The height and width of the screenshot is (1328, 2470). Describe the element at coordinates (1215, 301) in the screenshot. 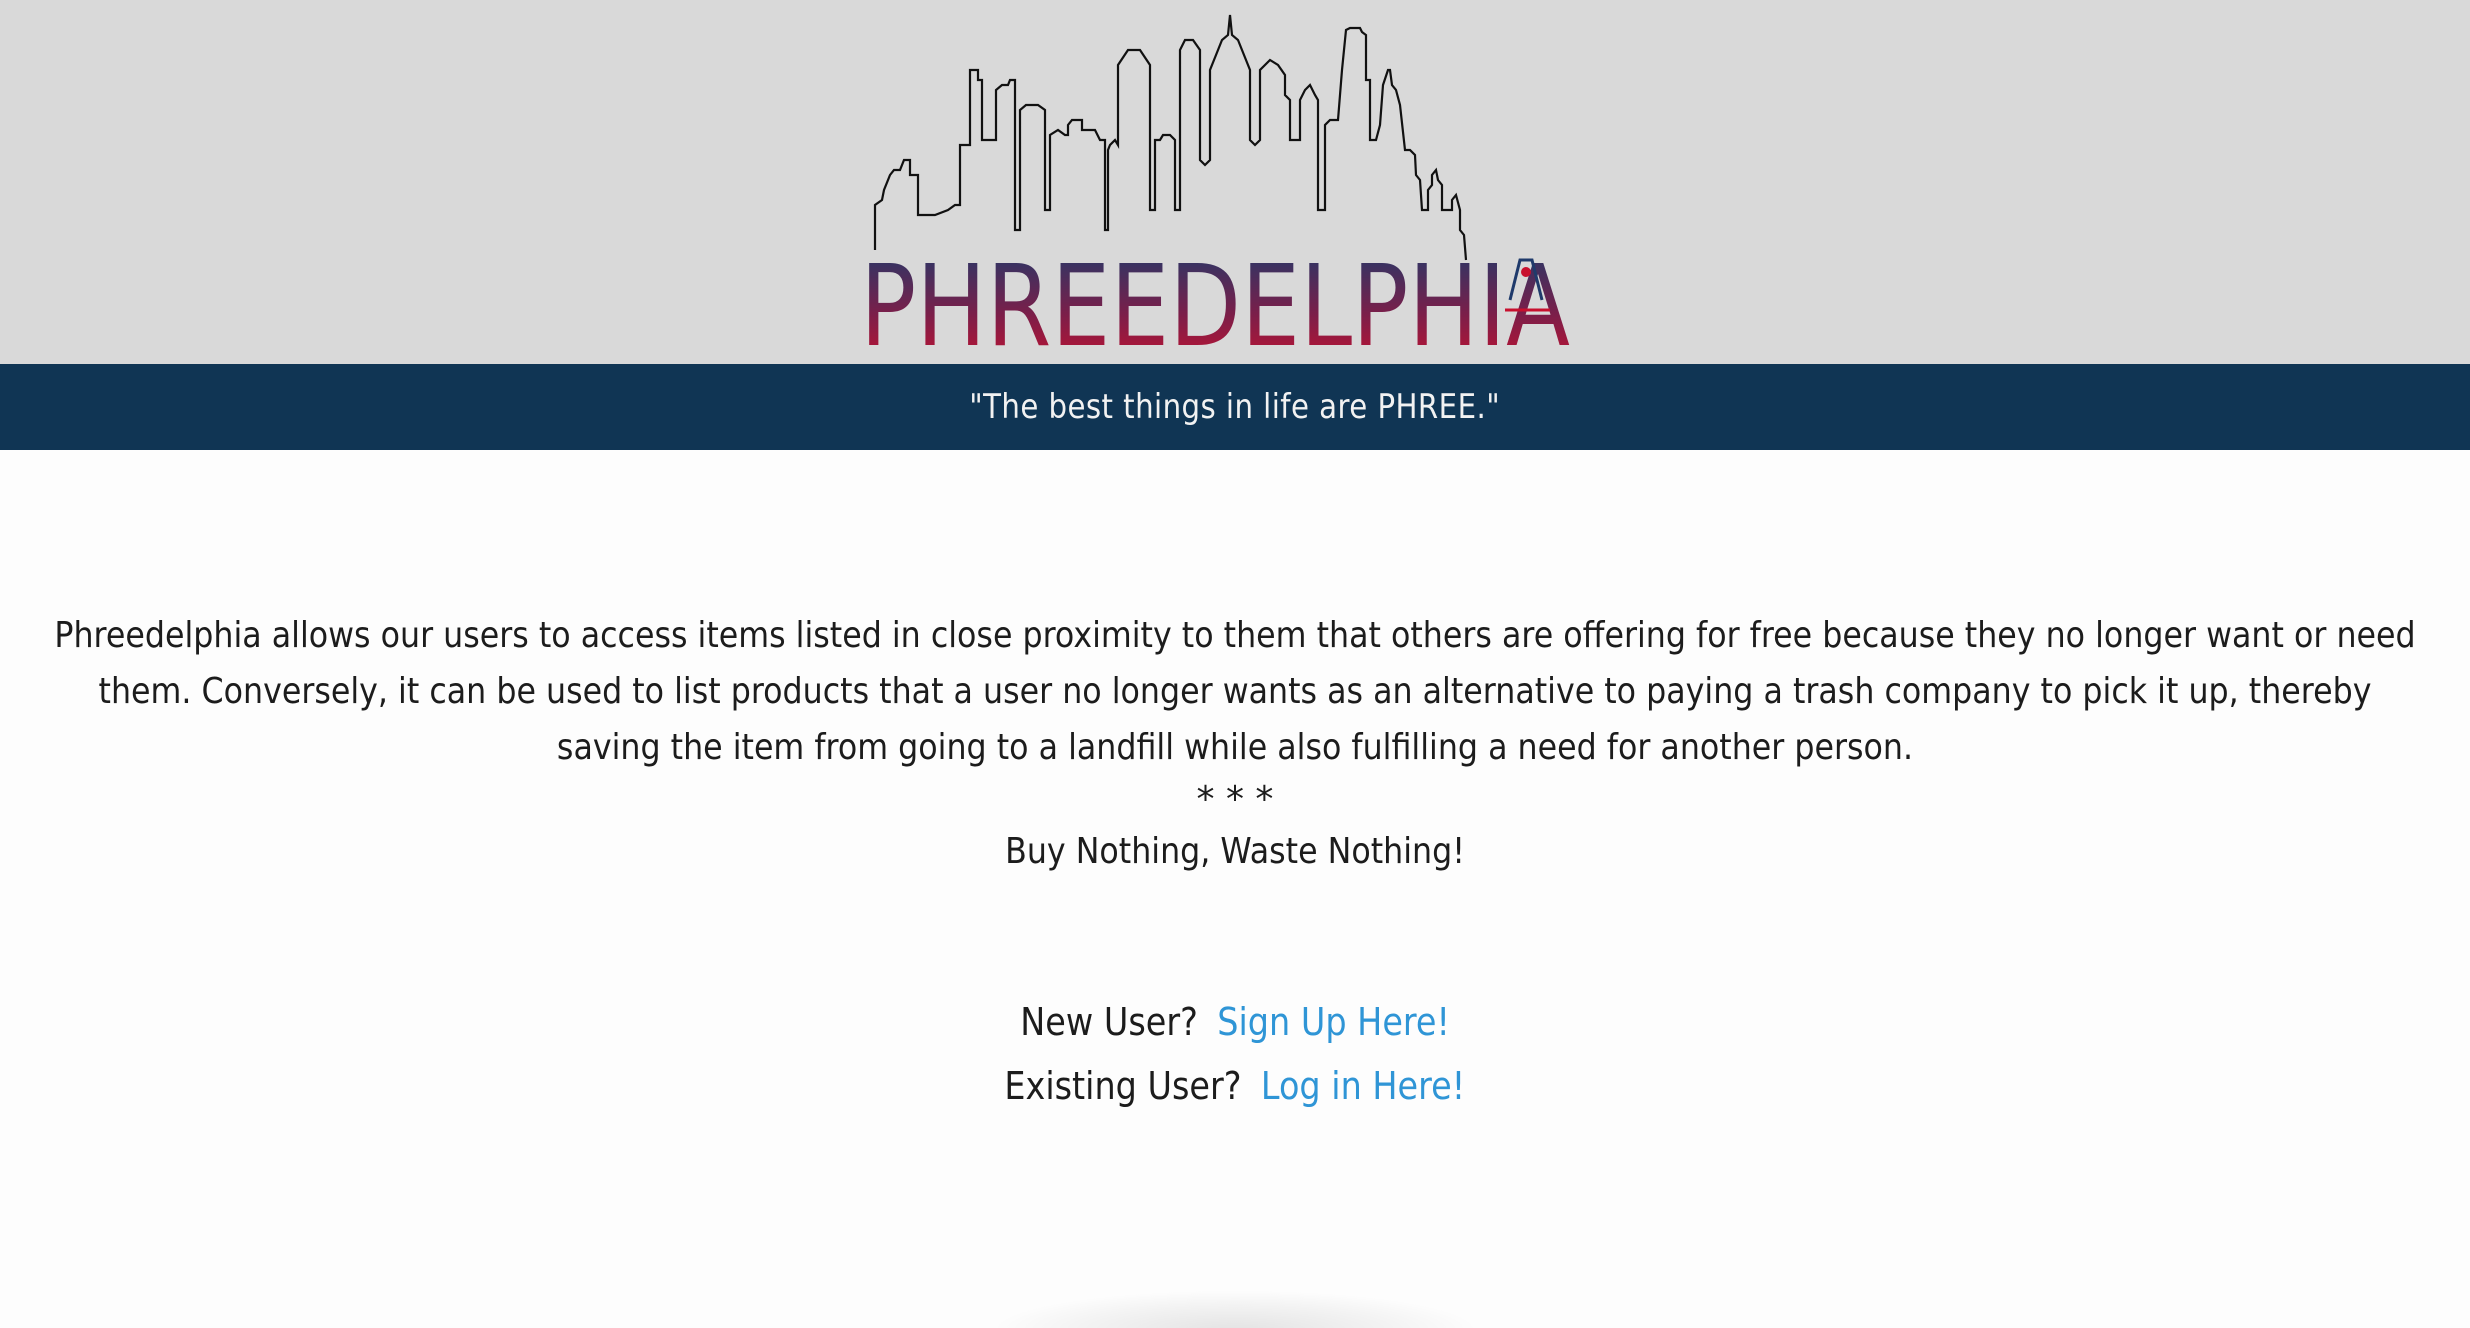

I see `brand-wordmark: PHREEDELPHIA` at that location.